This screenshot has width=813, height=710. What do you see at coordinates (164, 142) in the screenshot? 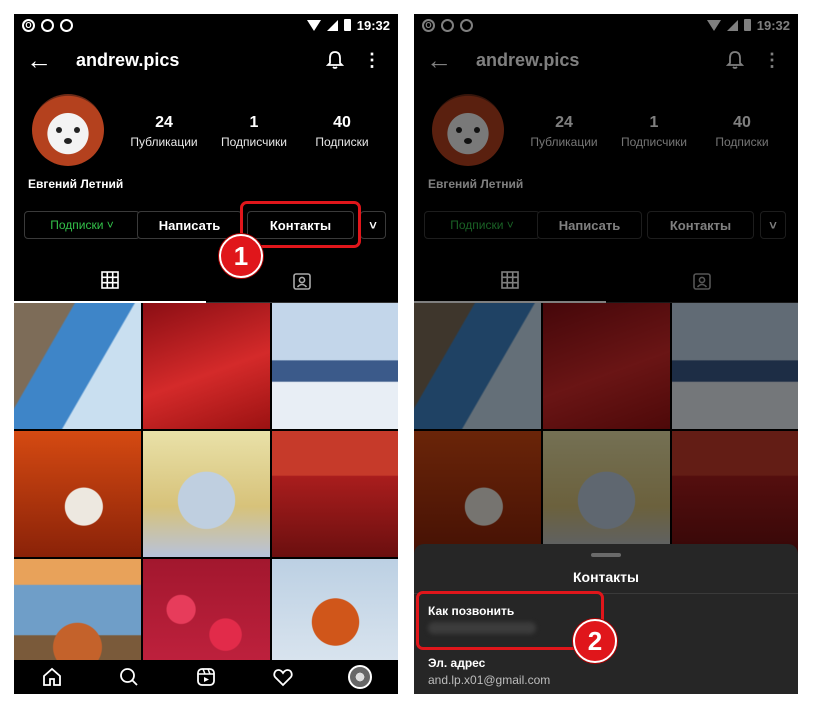
I see `stat-posts-label: Публикации` at bounding box center [164, 142].